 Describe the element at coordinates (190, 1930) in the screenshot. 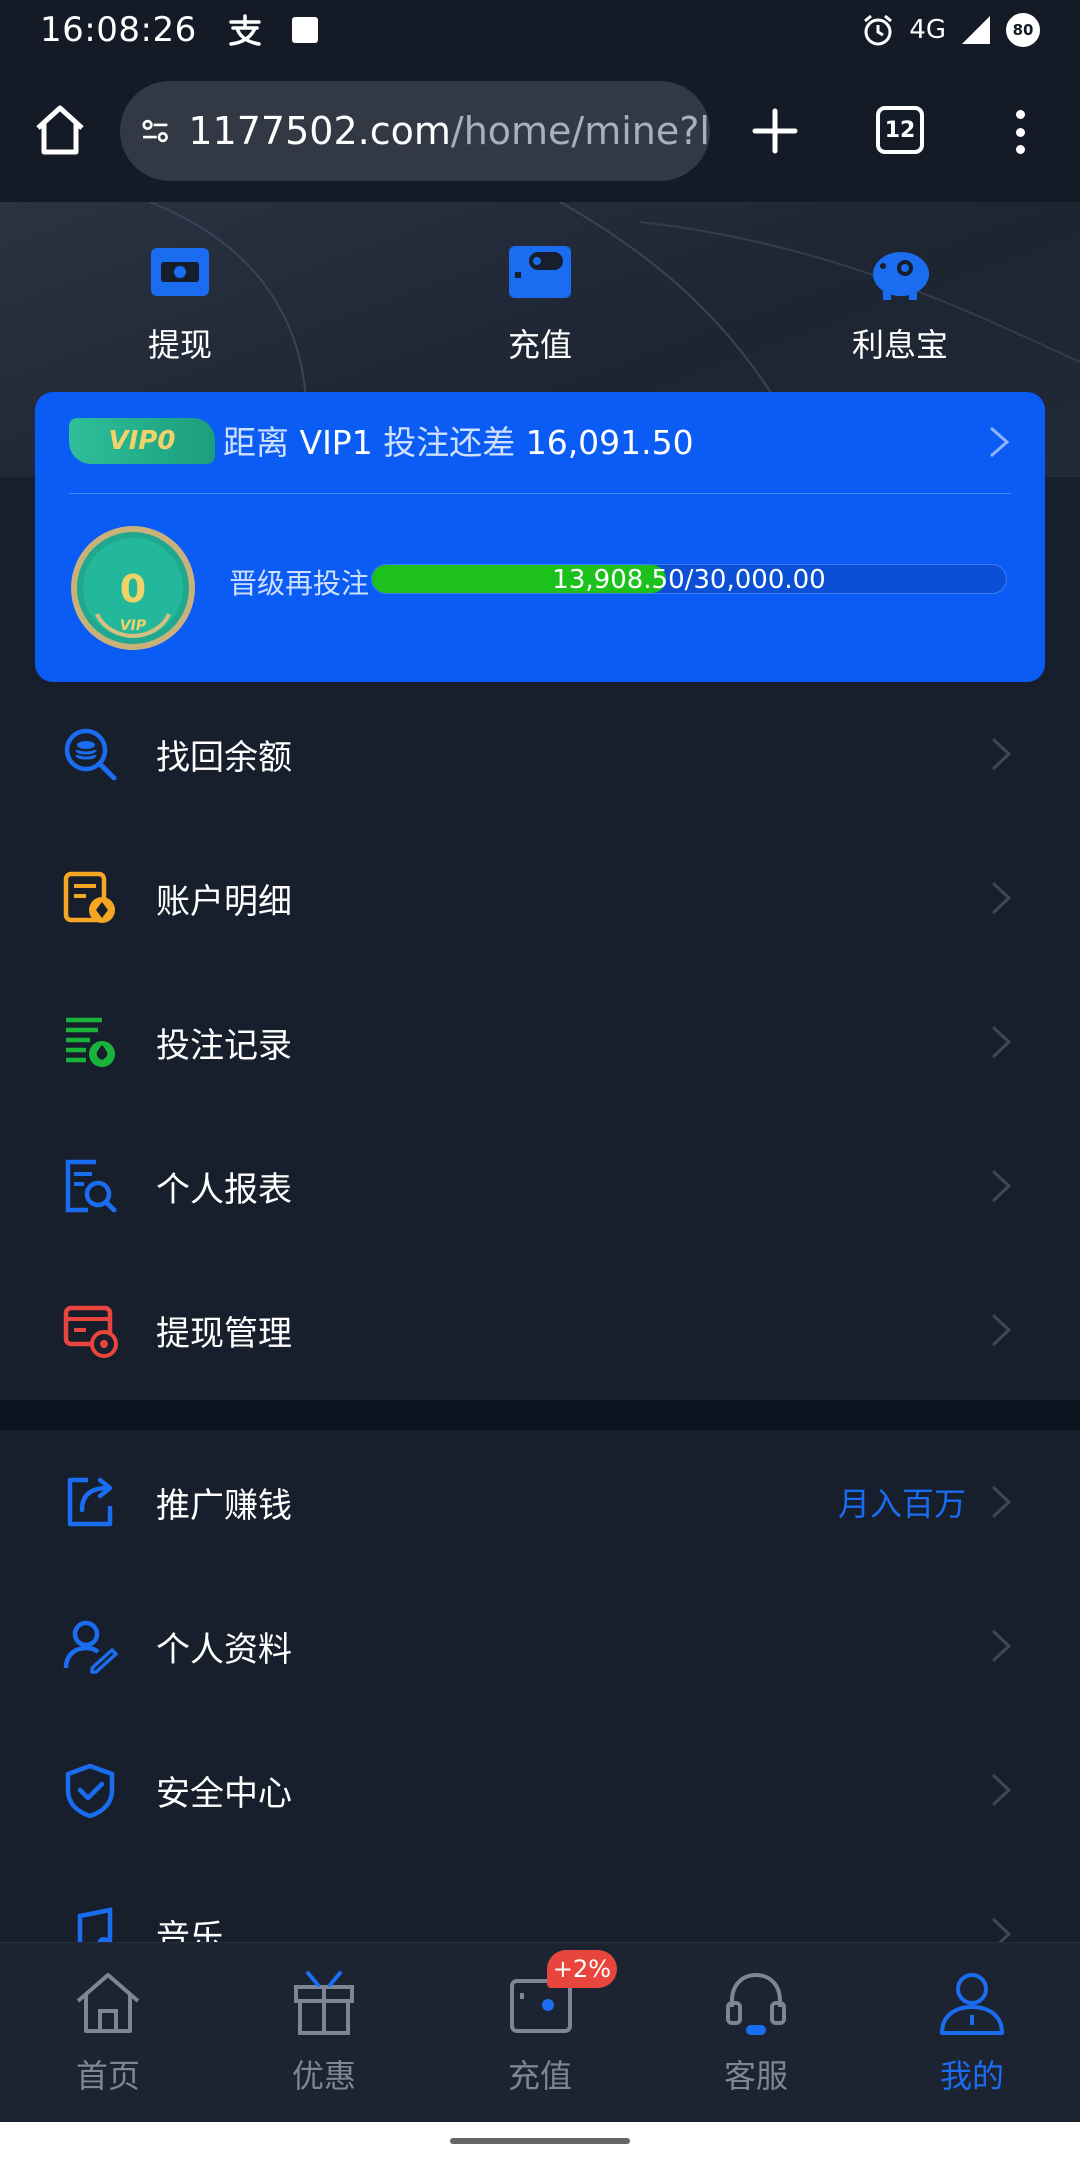

I see `menu-label: 音乐` at that location.